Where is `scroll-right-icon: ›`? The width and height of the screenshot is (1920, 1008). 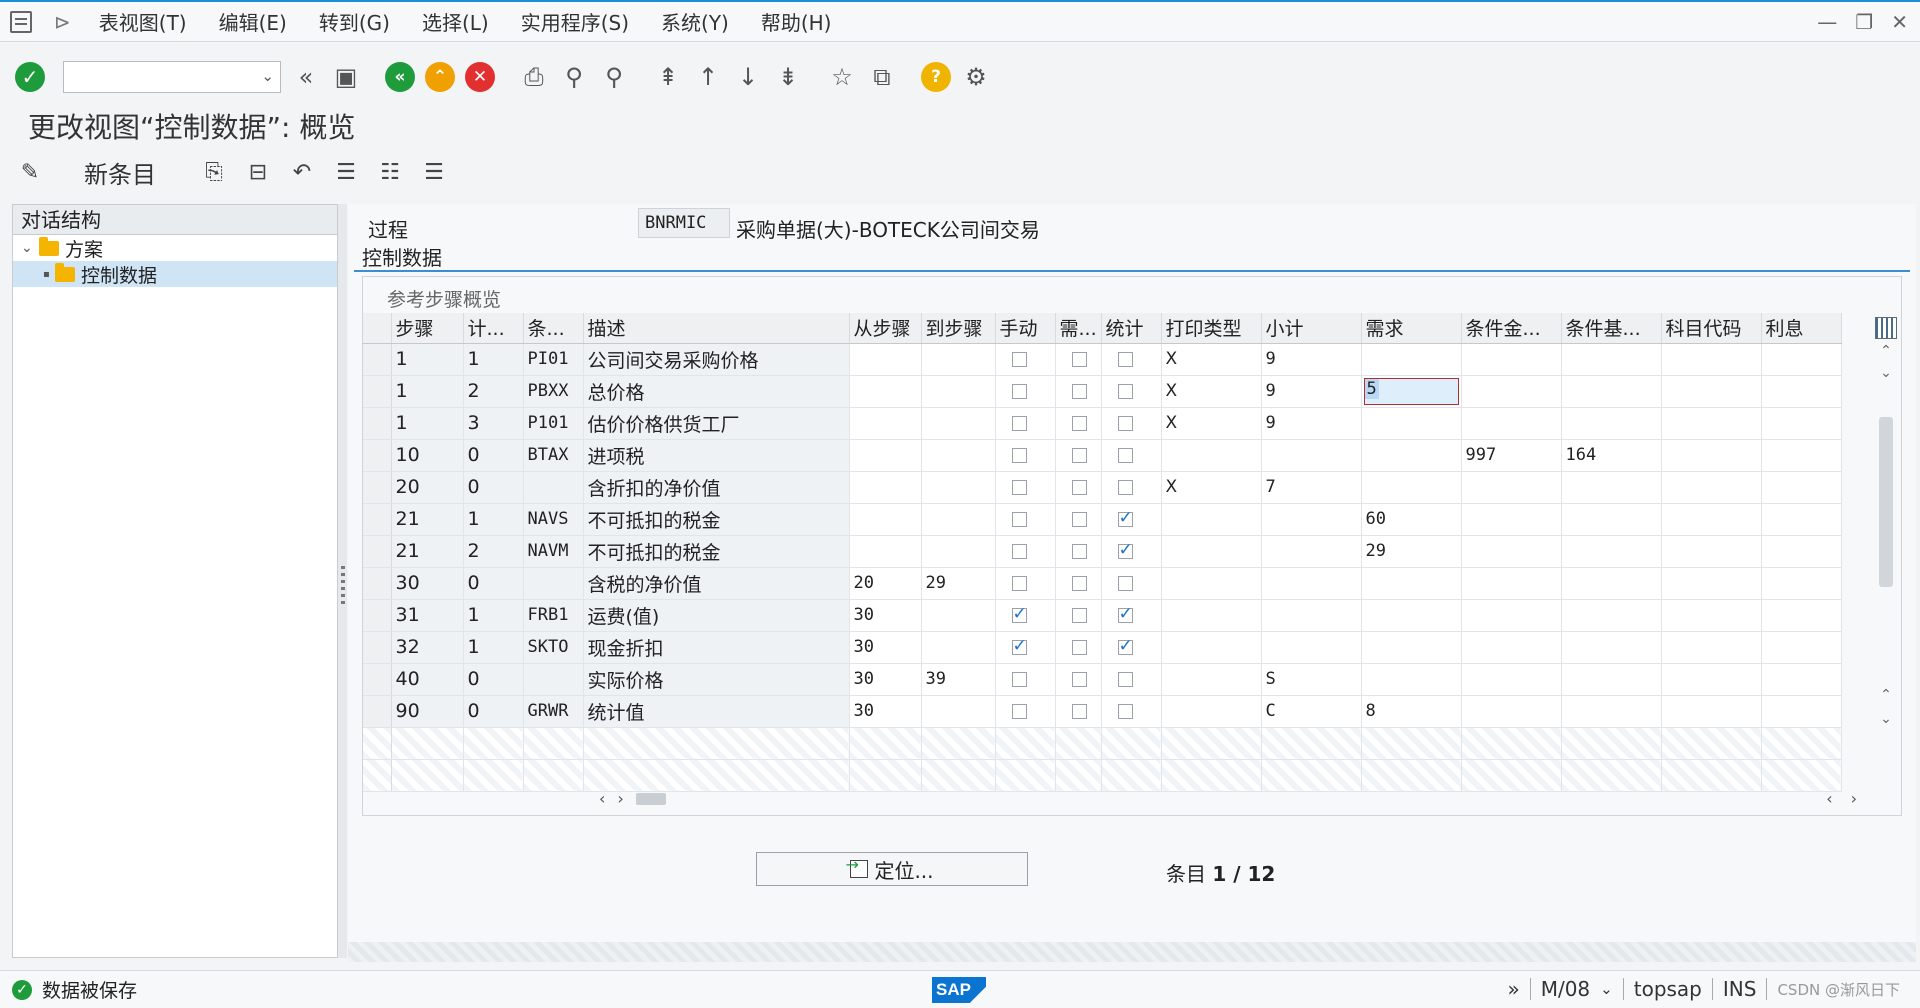
scroll-right-icon: › is located at coordinates (1854, 798).